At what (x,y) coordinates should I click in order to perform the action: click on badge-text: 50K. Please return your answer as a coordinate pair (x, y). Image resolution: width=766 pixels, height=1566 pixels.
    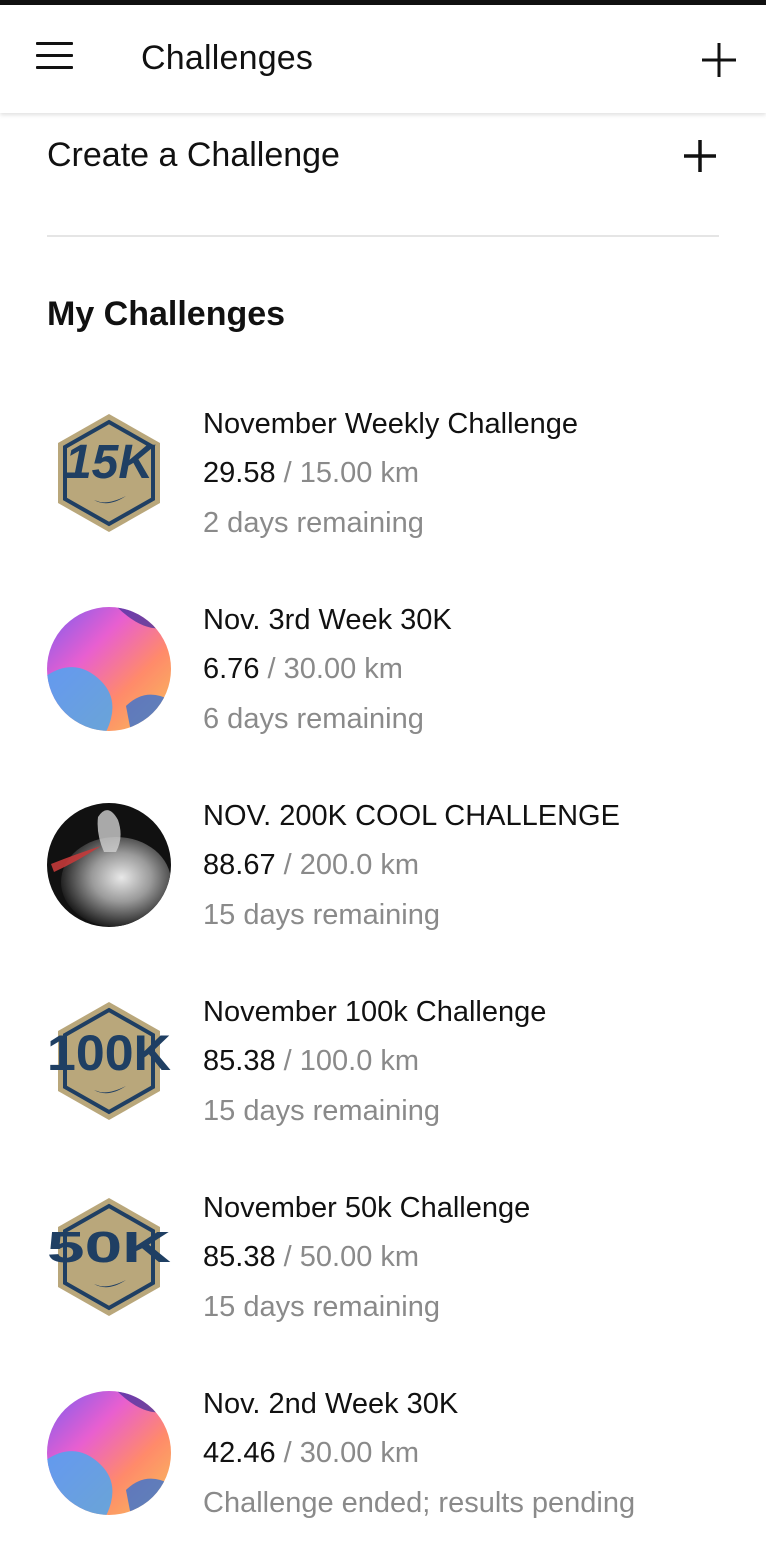
    Looking at the image, I should click on (109, 1247).